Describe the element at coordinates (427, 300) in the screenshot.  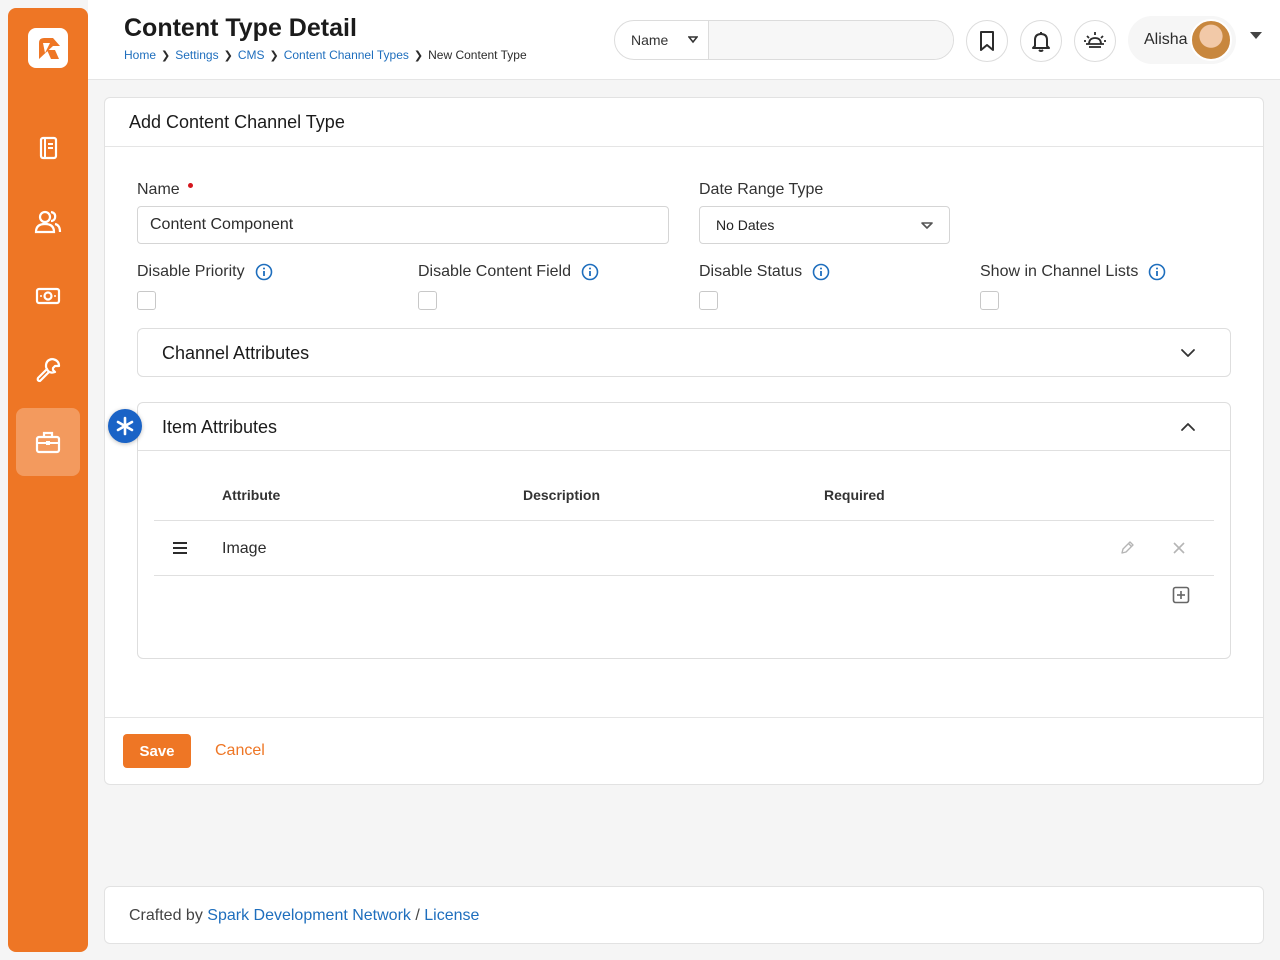
I see `disable-content-field-checkbox` at that location.